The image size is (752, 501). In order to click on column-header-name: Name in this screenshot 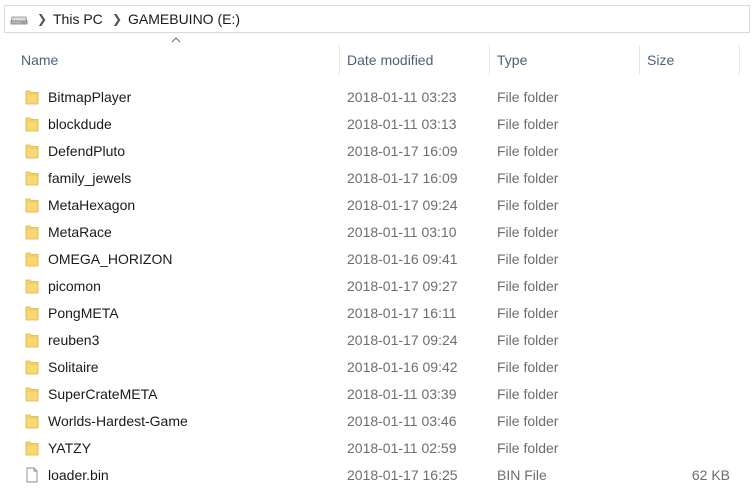, I will do `click(180, 60)`.